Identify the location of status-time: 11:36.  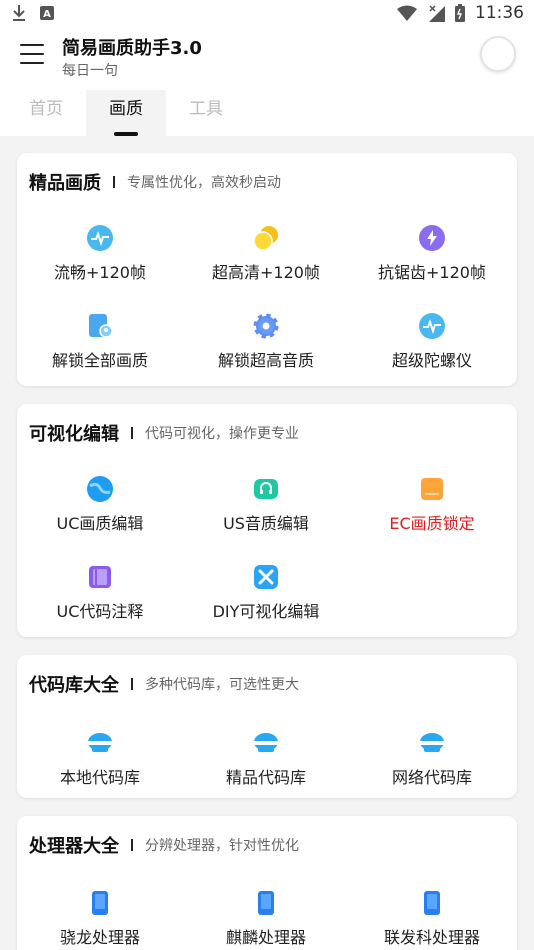
(499, 13).